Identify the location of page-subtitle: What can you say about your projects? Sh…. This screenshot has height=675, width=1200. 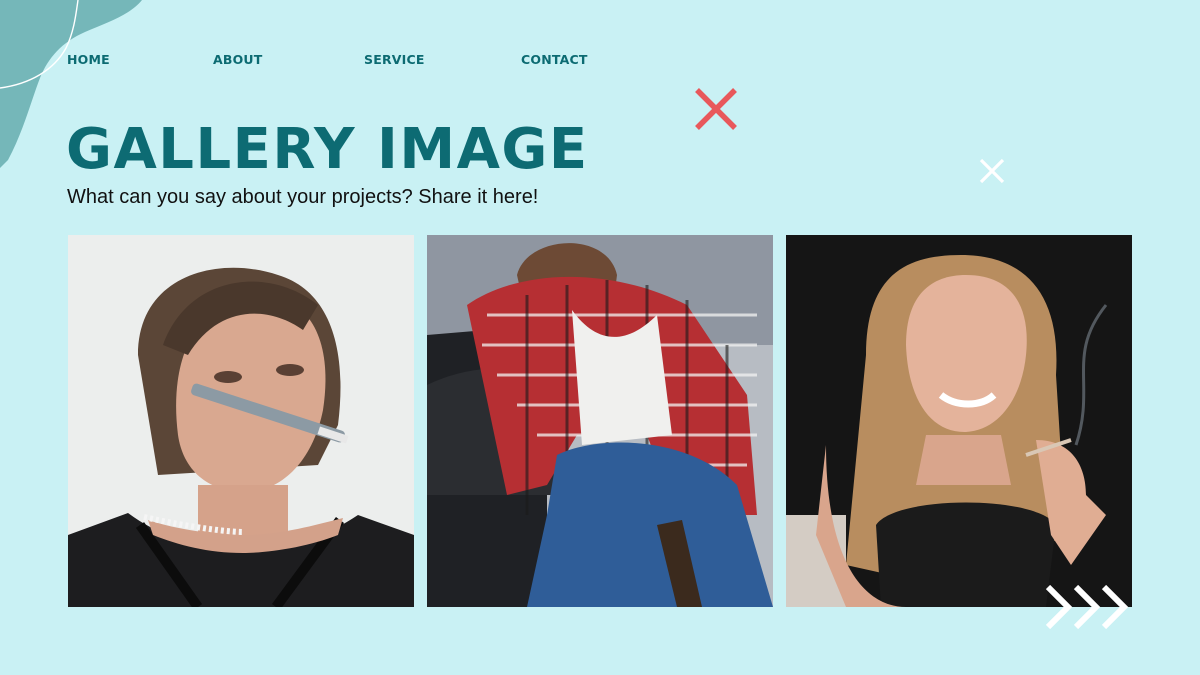
(303, 197).